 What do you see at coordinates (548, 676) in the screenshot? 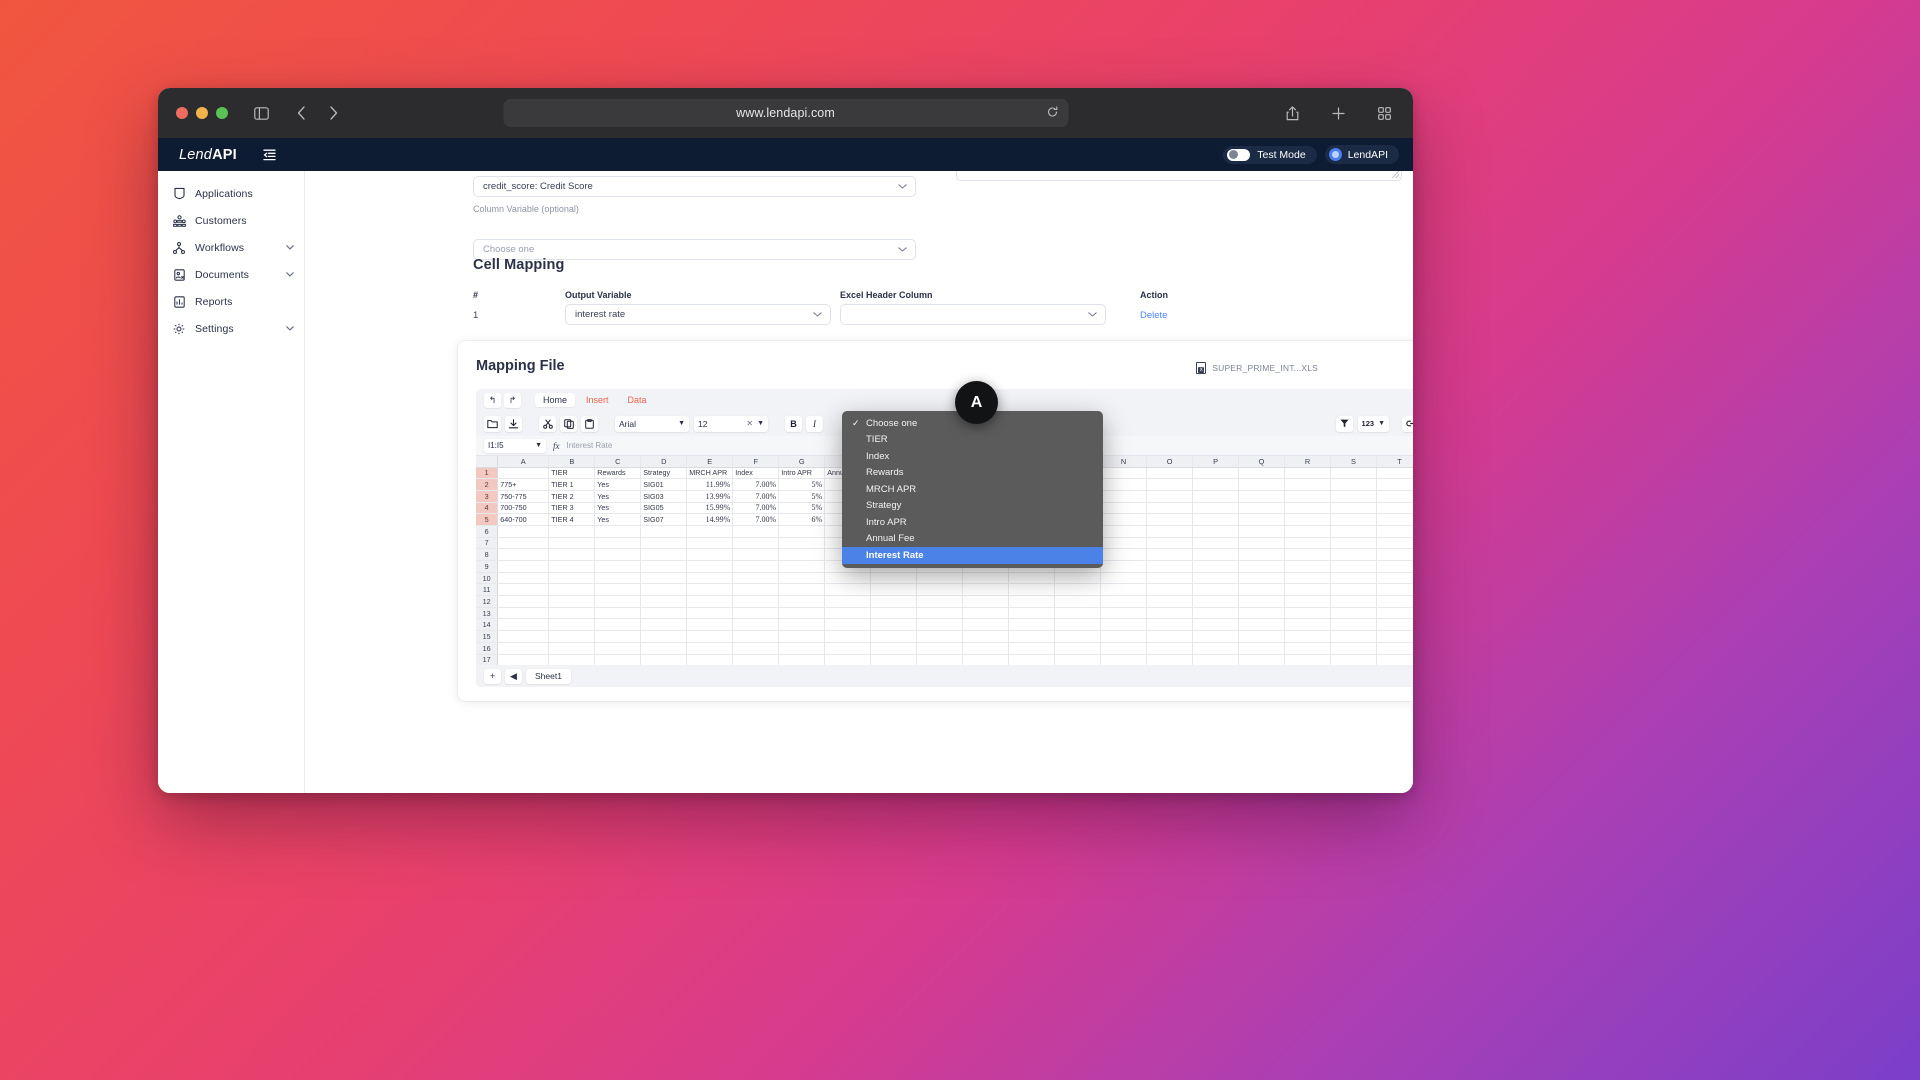
I see `sheet-tab: Sheet1` at bounding box center [548, 676].